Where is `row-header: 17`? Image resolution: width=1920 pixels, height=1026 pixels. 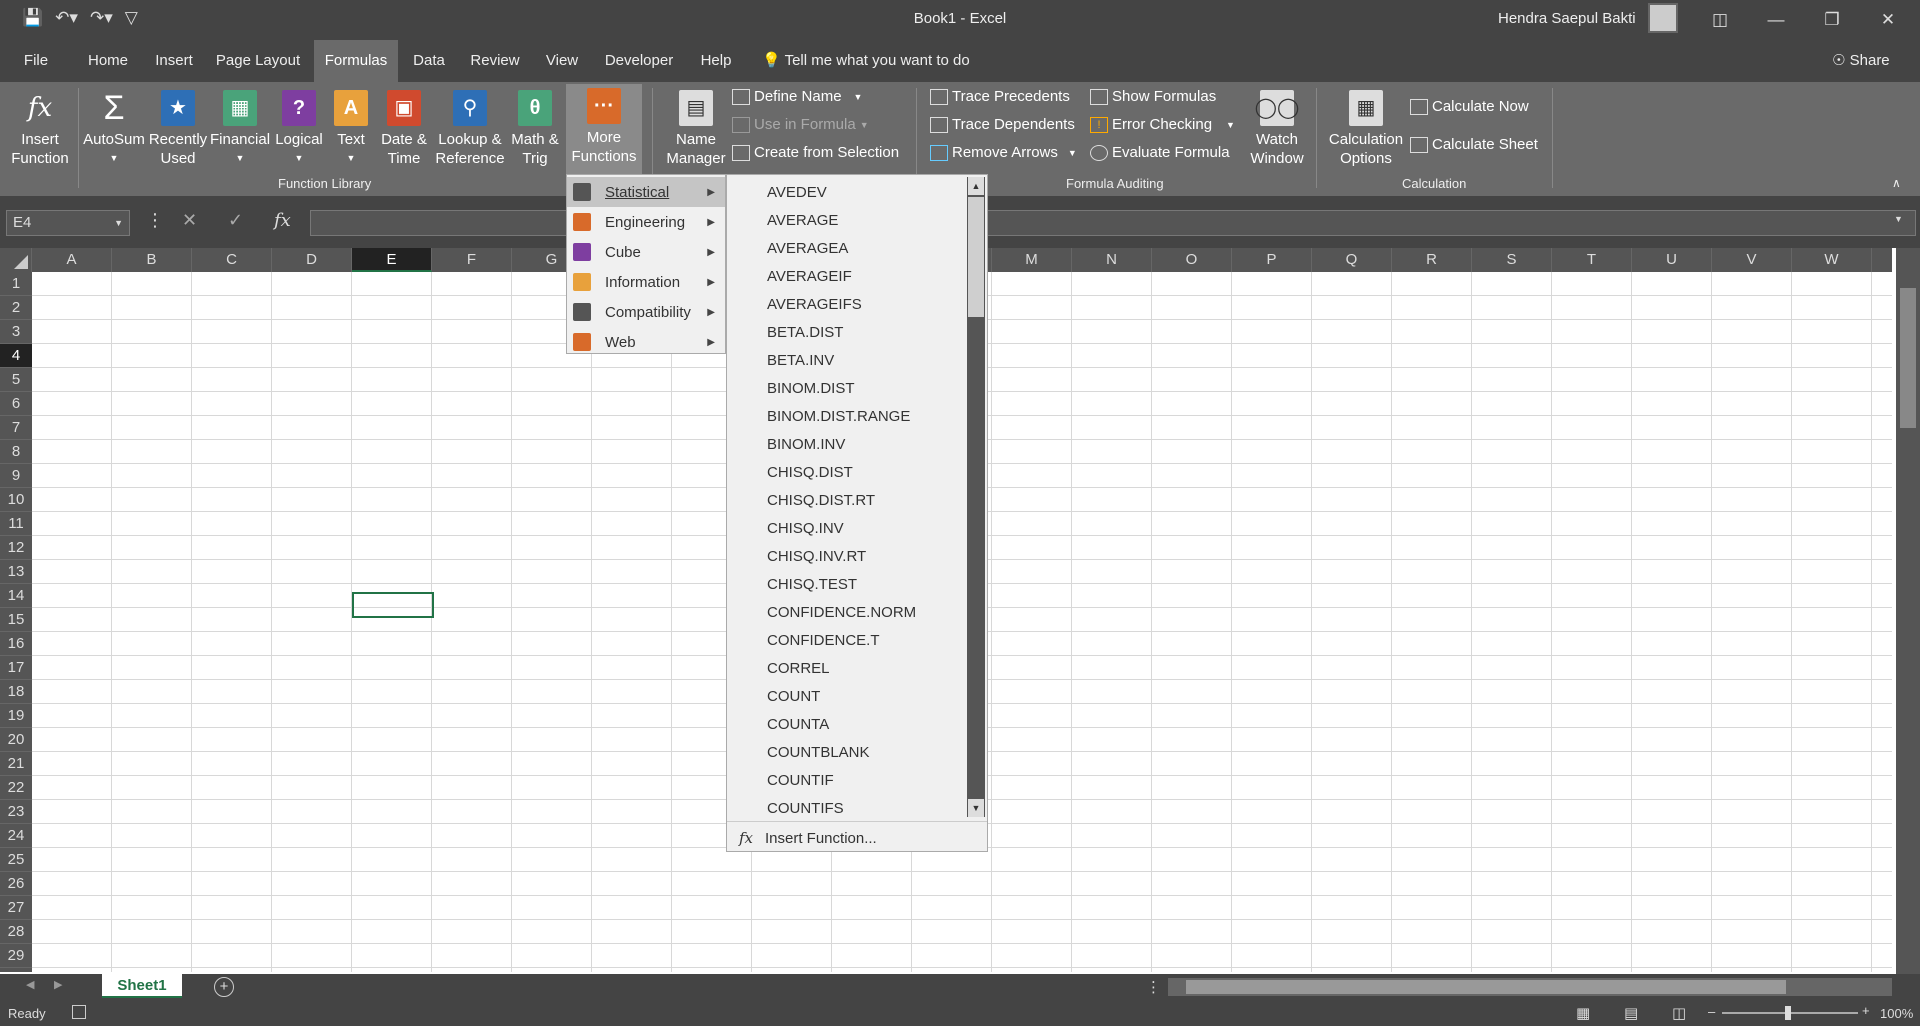 row-header: 17 is located at coordinates (16, 668).